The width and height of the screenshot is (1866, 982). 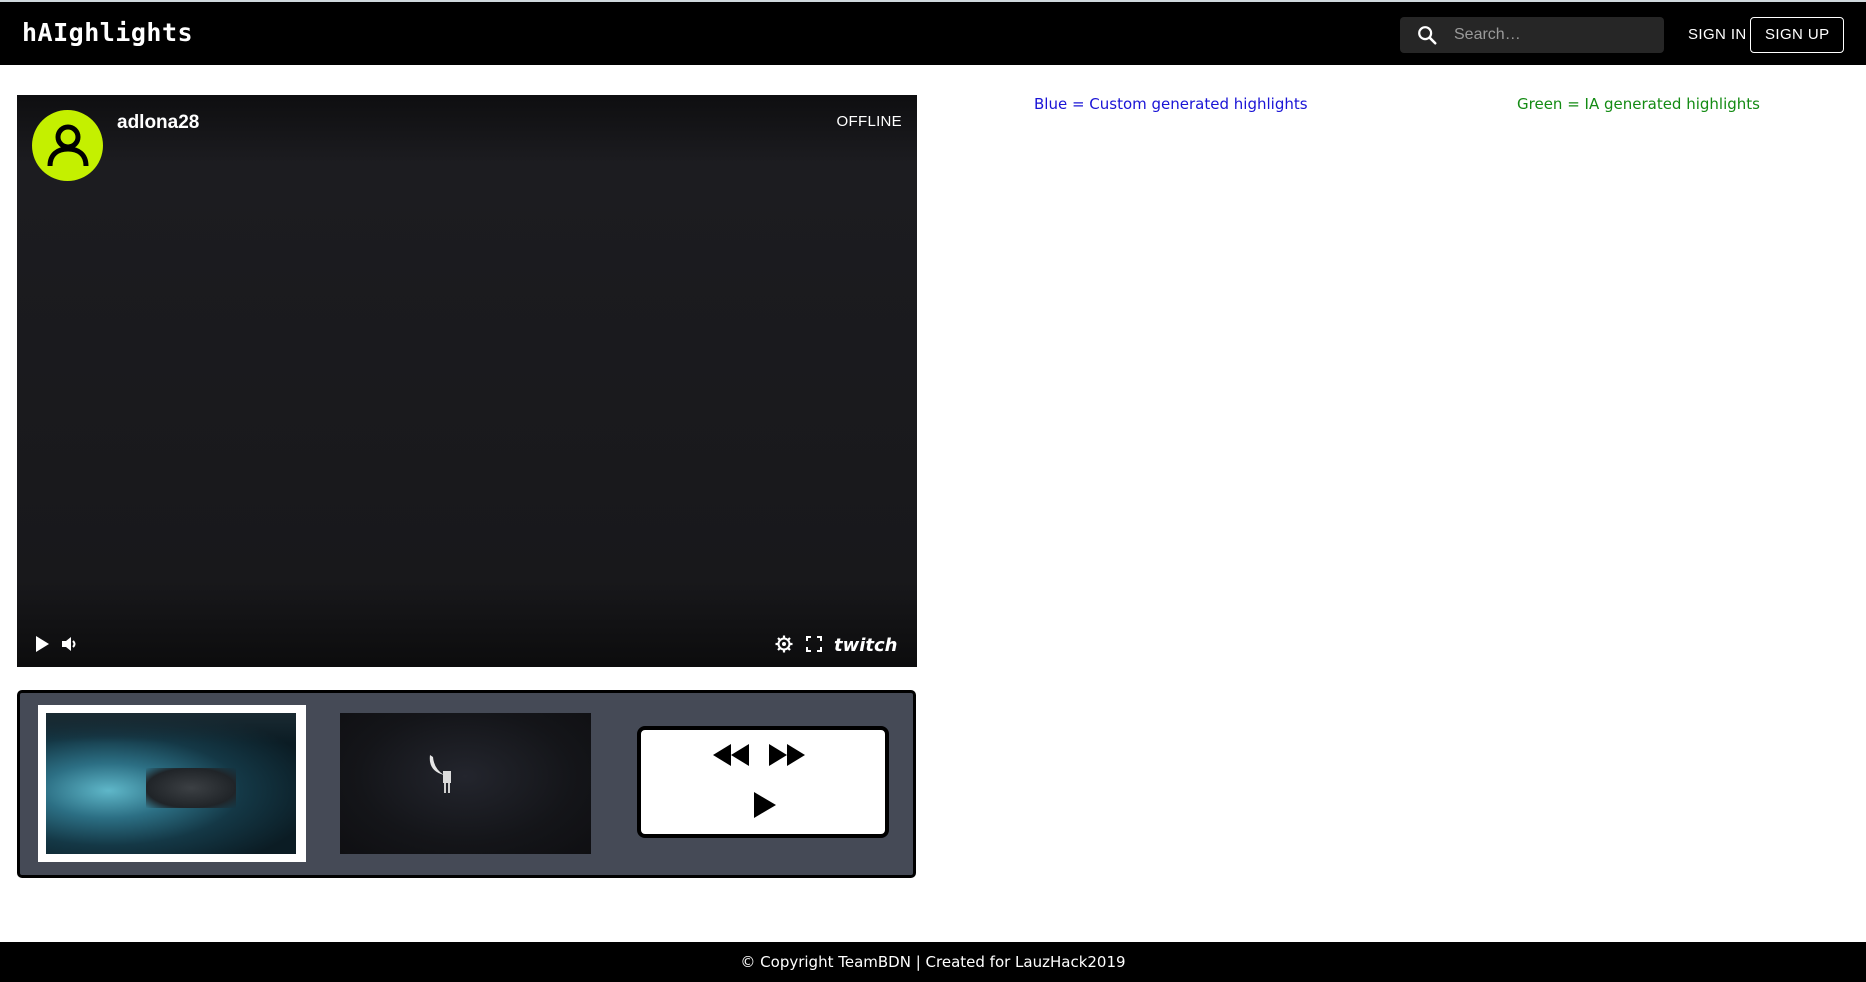 I want to click on app-bar: hAIghlights SIGN IN SIGN UP, so click(x=933, y=32).